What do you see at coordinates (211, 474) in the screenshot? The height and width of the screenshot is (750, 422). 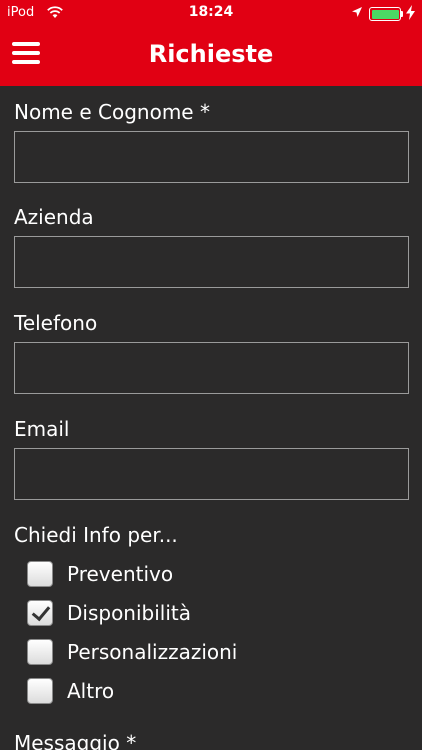 I see `email-input` at bounding box center [211, 474].